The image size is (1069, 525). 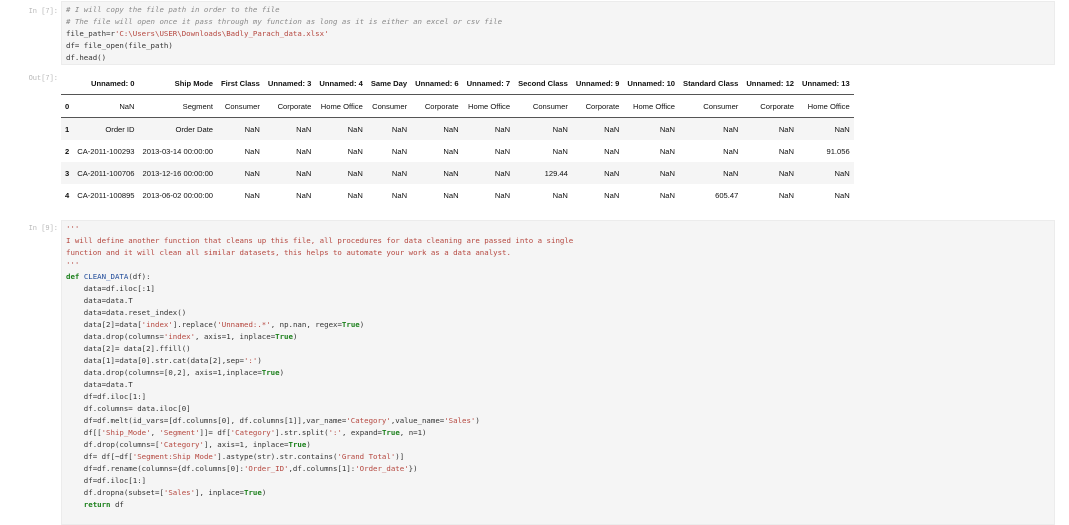 What do you see at coordinates (597, 83) in the screenshot?
I see `column-header: Unnamed: 9` at bounding box center [597, 83].